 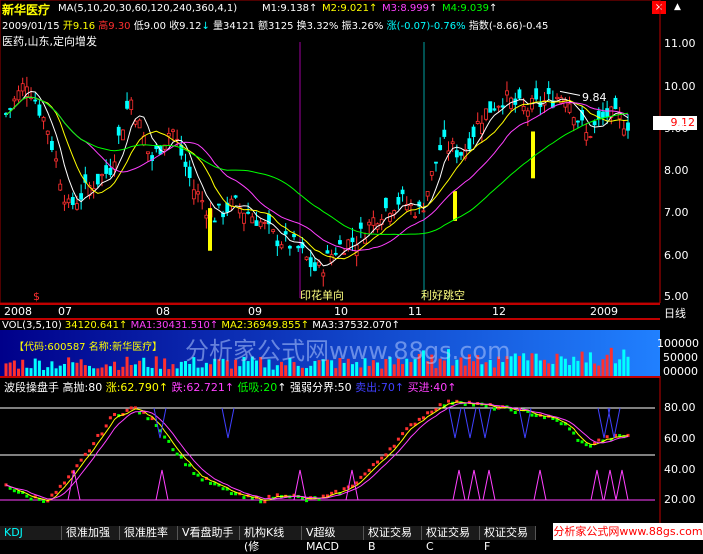 What do you see at coordinates (271, 539) in the screenshot?
I see `tab-jgkx: 机构K线(修` at bounding box center [271, 539].